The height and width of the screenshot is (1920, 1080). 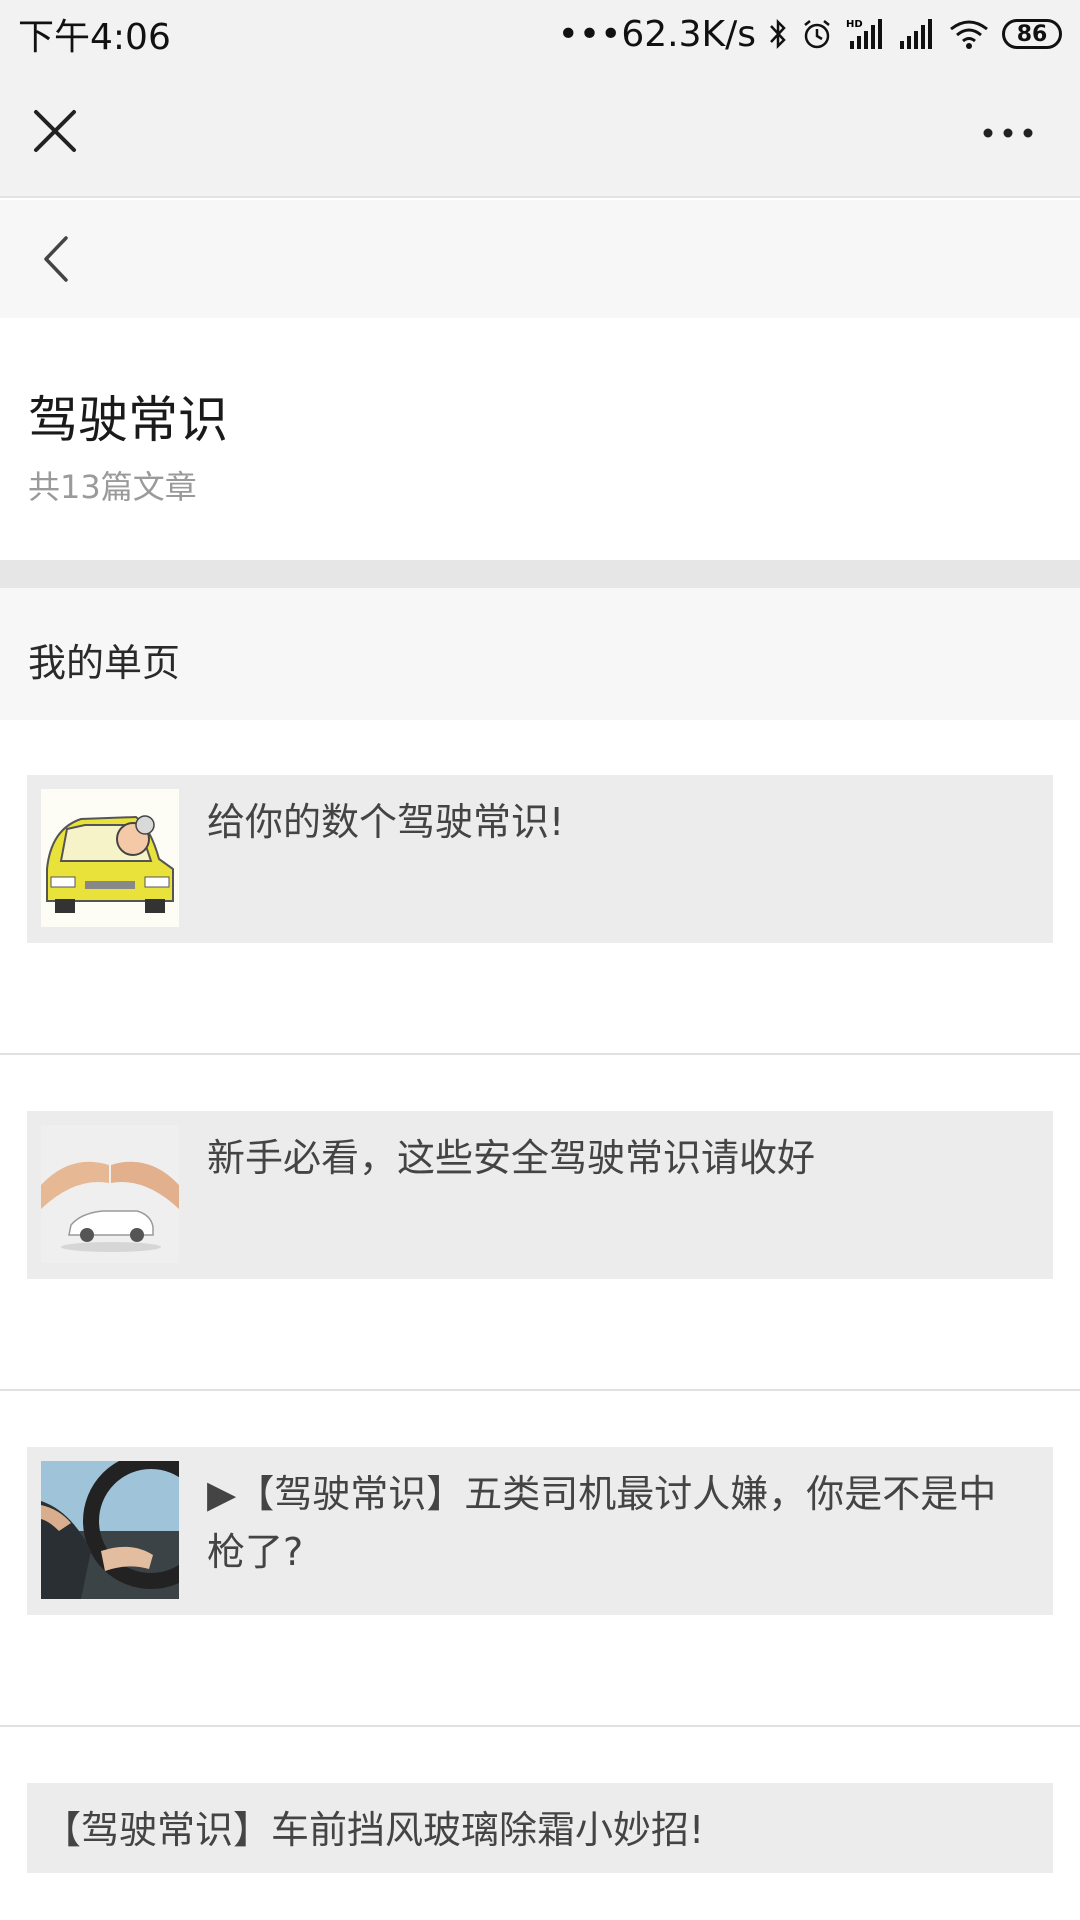 What do you see at coordinates (602, 1523) in the screenshot?
I see `article-title: ▶【驾驶常识】五类司机最讨人嫌，你是不是中枪了?` at bounding box center [602, 1523].